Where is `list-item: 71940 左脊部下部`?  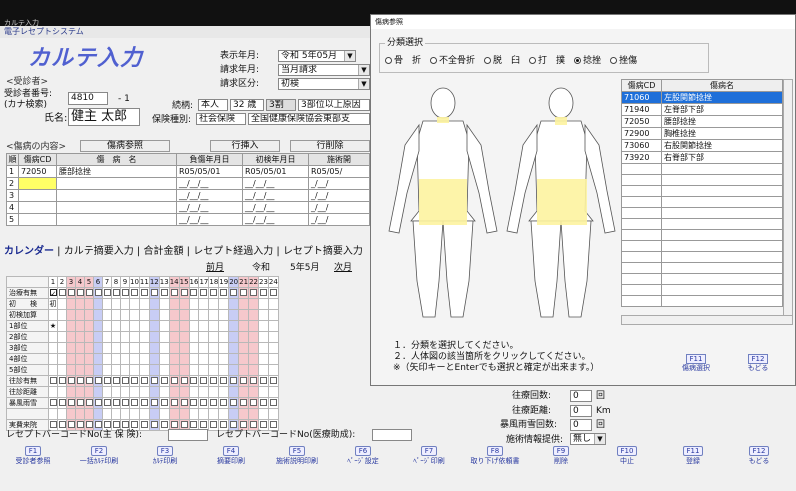 list-item: 71940 左脊部下部 is located at coordinates (702, 109).